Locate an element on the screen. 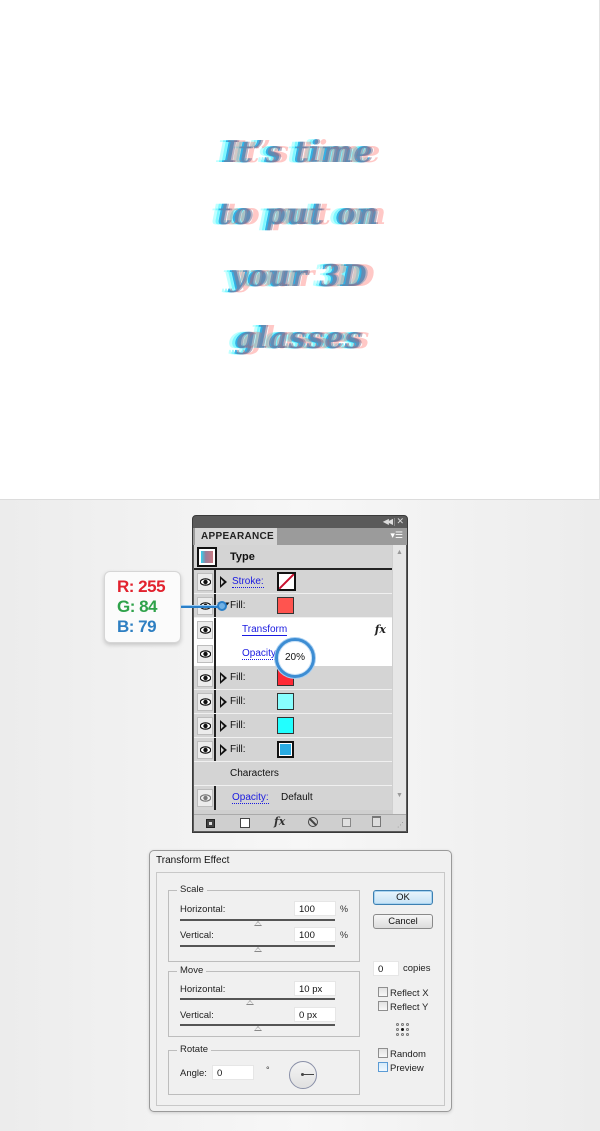  scroll-down-icon: ▼ is located at coordinates (399, 795).